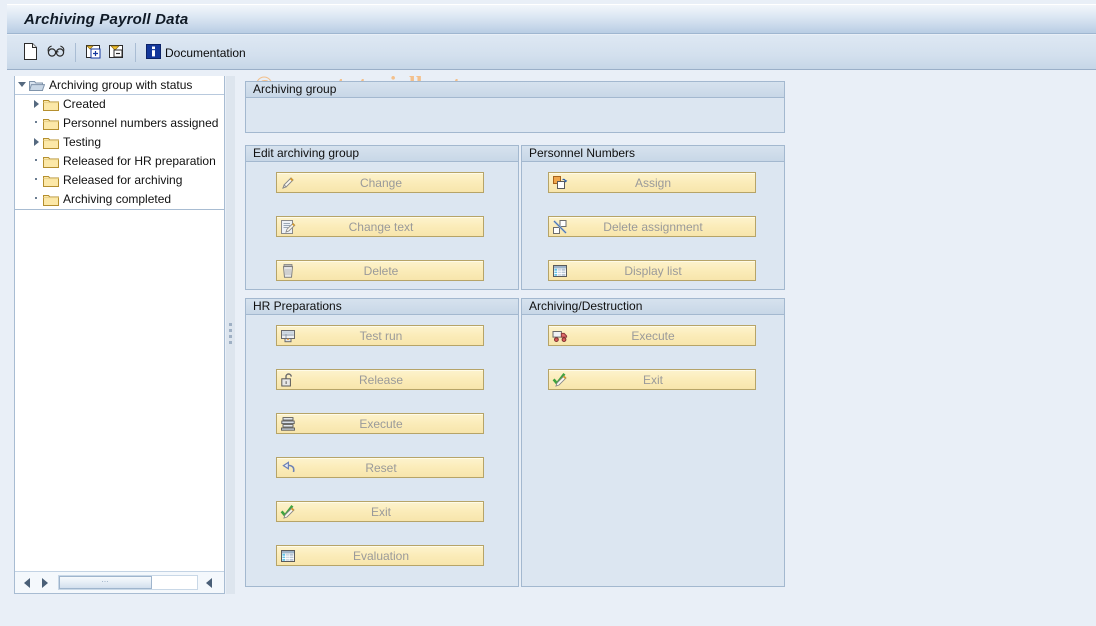 This screenshot has width=1096, height=626. I want to click on panel-splitter, so click(230, 335).